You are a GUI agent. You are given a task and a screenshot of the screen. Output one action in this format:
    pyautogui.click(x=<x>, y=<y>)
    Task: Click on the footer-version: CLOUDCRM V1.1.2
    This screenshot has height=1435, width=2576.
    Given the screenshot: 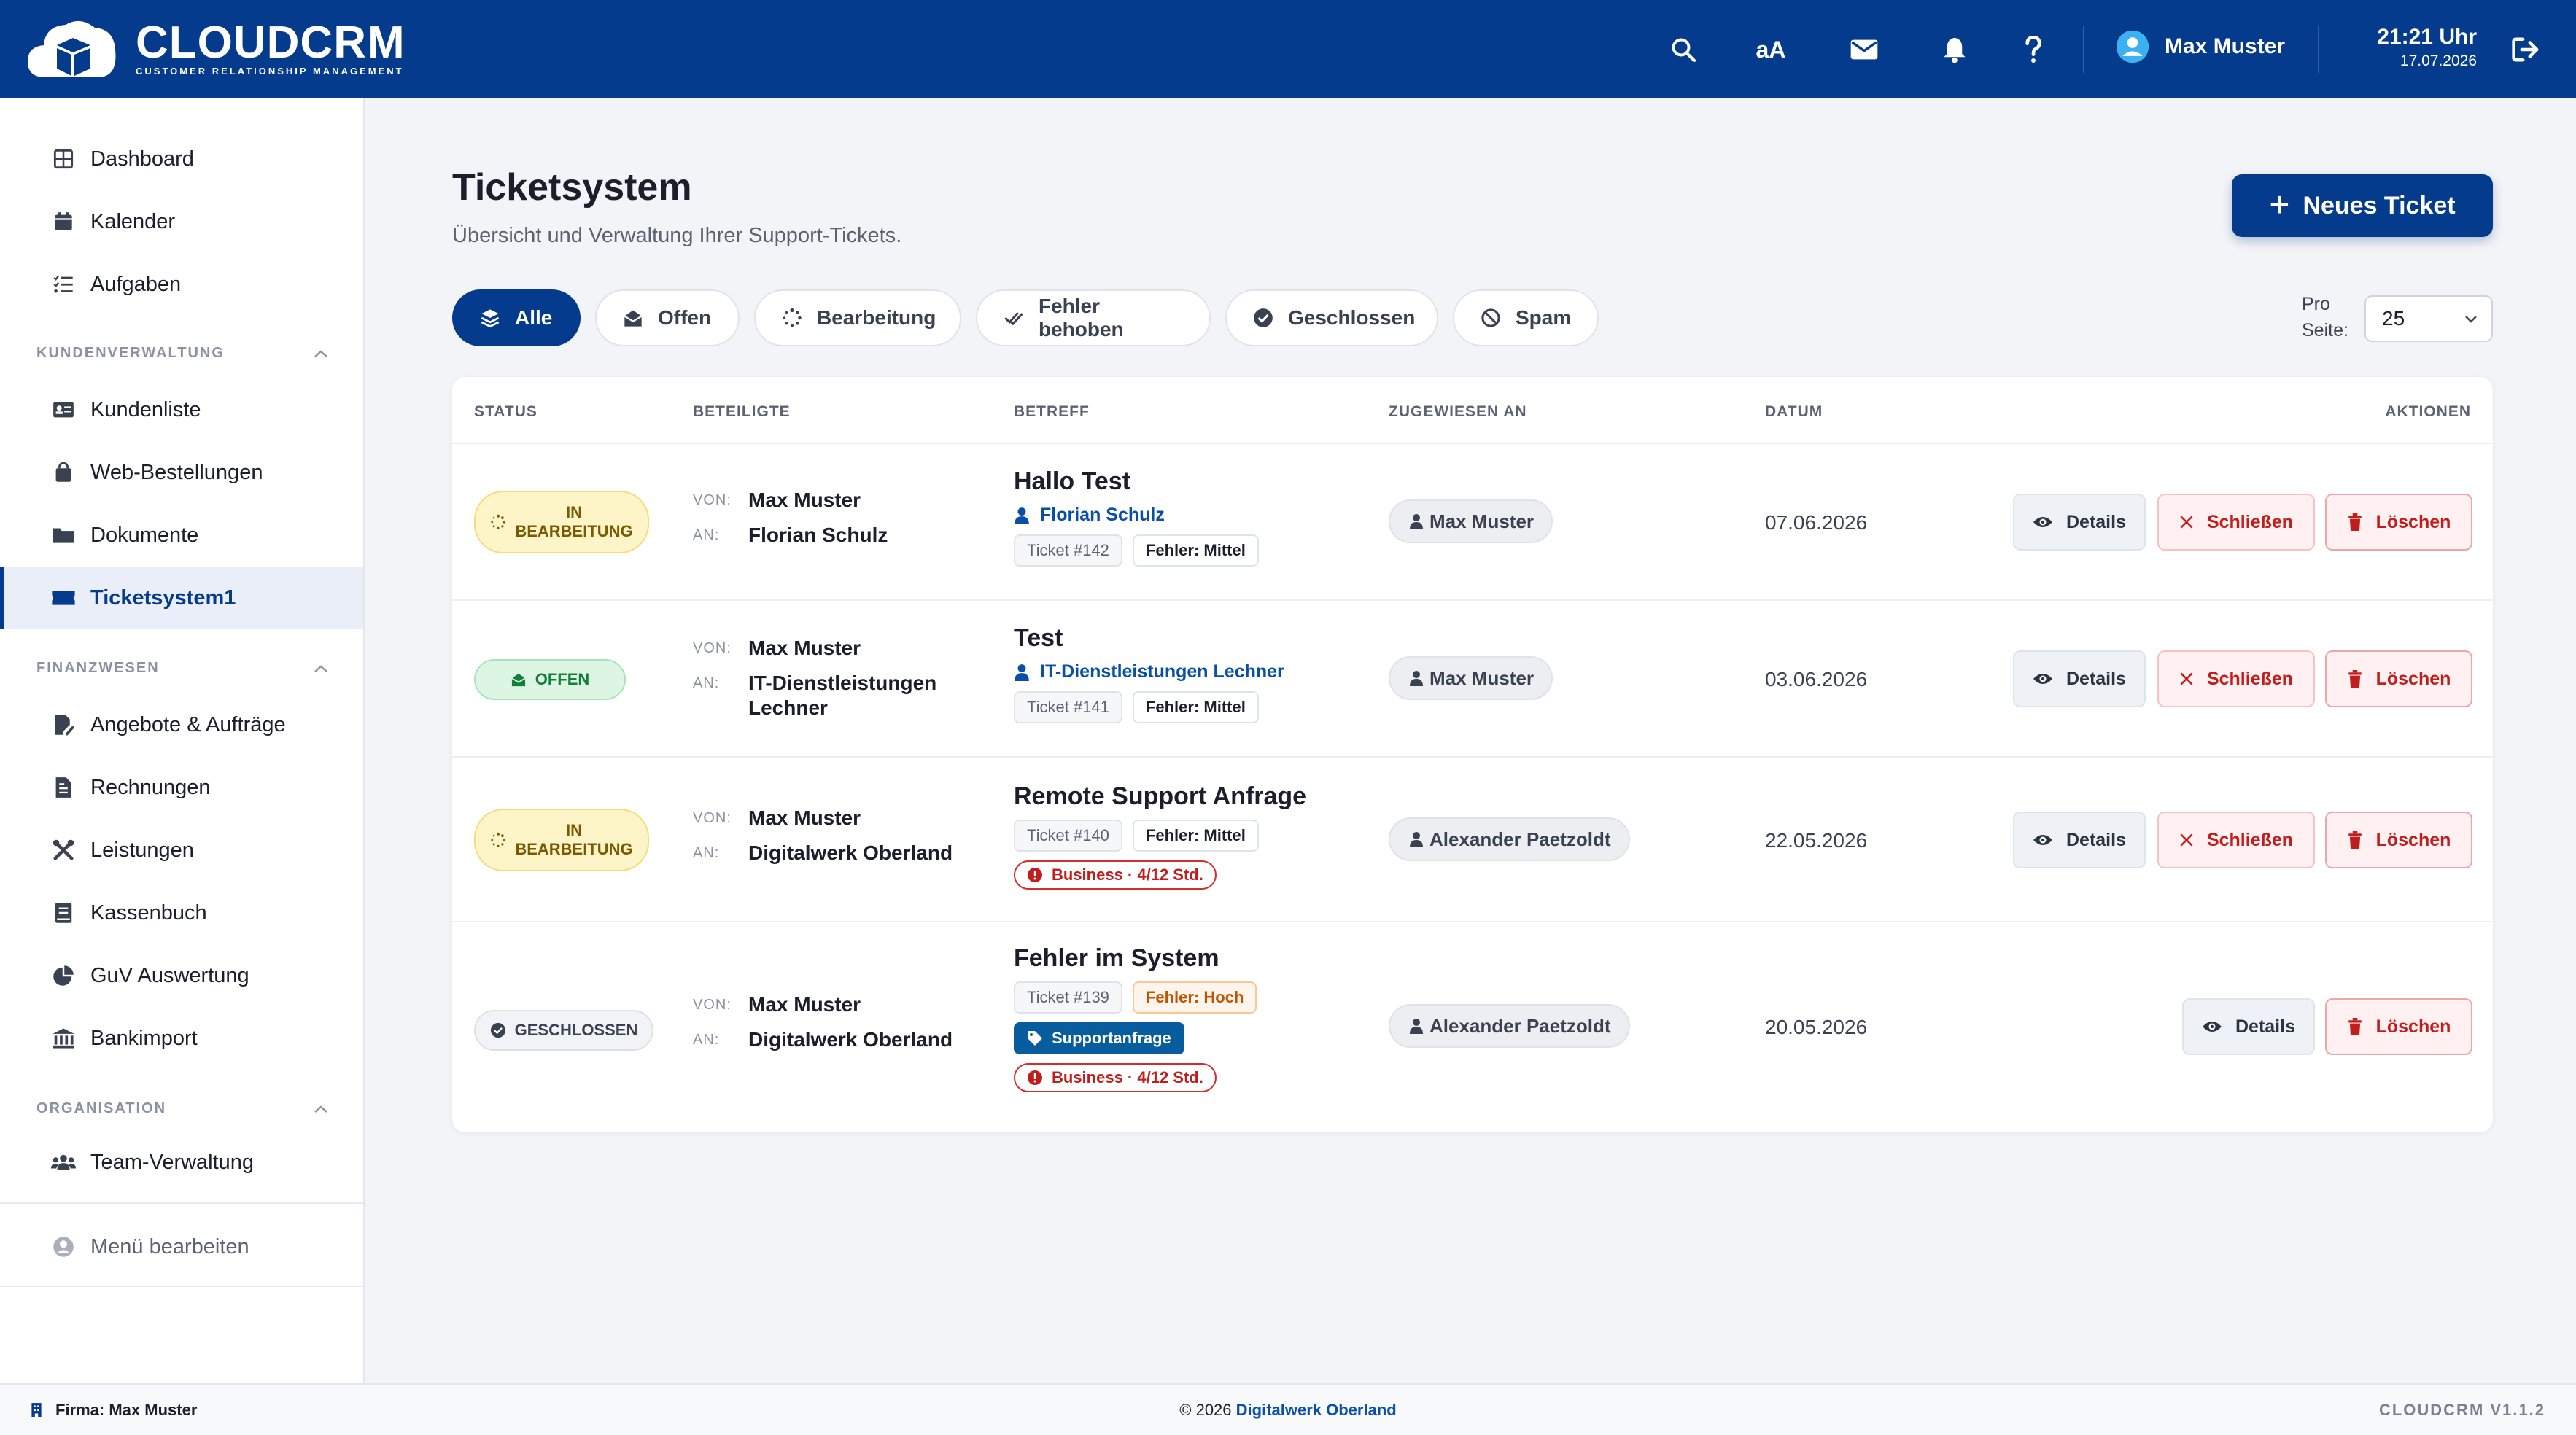 What is the action you would take?
    pyautogui.click(x=2462, y=1410)
    